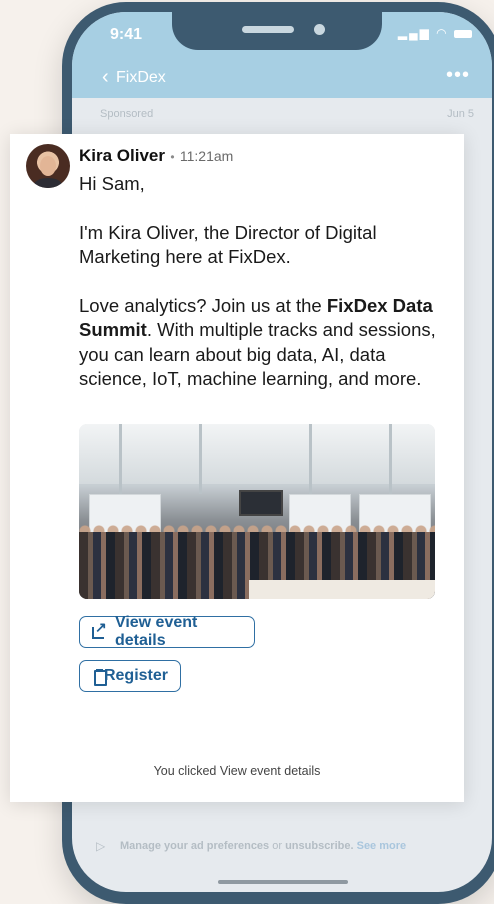 The image size is (494, 904). Describe the element at coordinates (277, 846) in the screenshot. I see `footer-or: or` at that location.